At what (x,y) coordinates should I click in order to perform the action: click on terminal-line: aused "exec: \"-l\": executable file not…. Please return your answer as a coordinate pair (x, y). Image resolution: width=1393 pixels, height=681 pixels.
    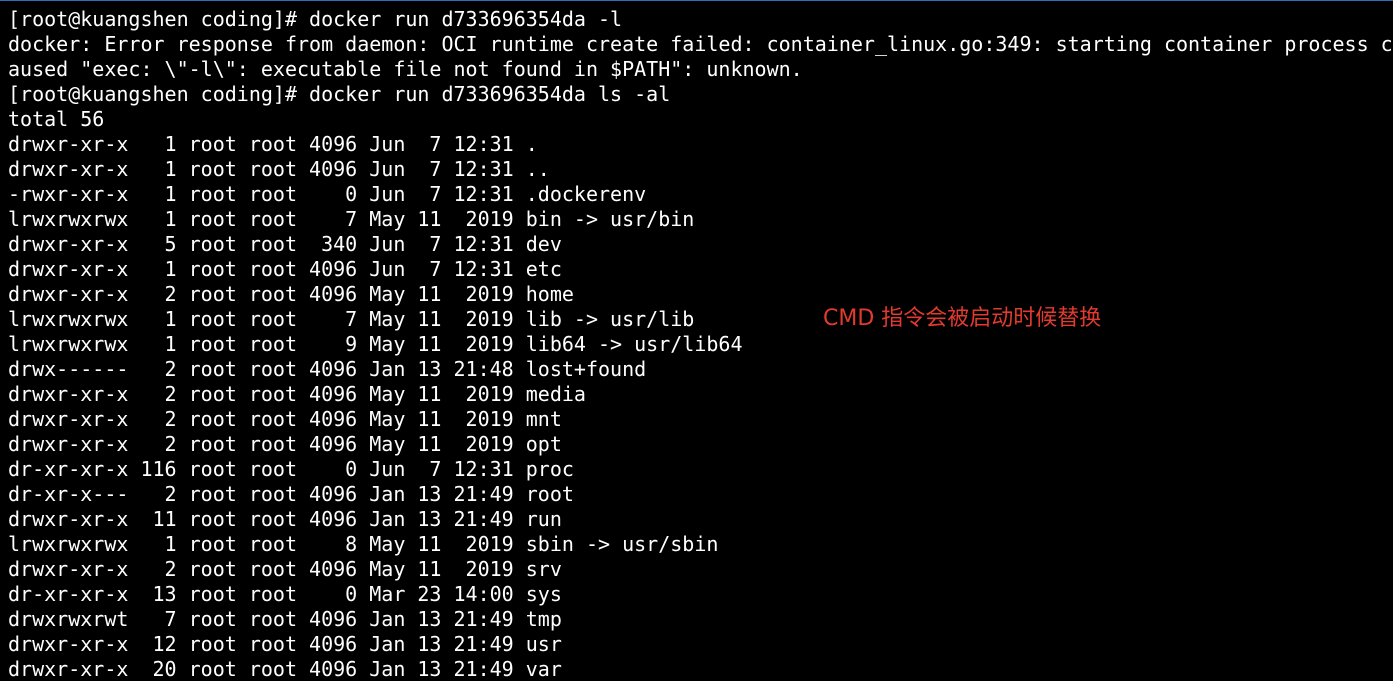
    Looking at the image, I should click on (405, 69).